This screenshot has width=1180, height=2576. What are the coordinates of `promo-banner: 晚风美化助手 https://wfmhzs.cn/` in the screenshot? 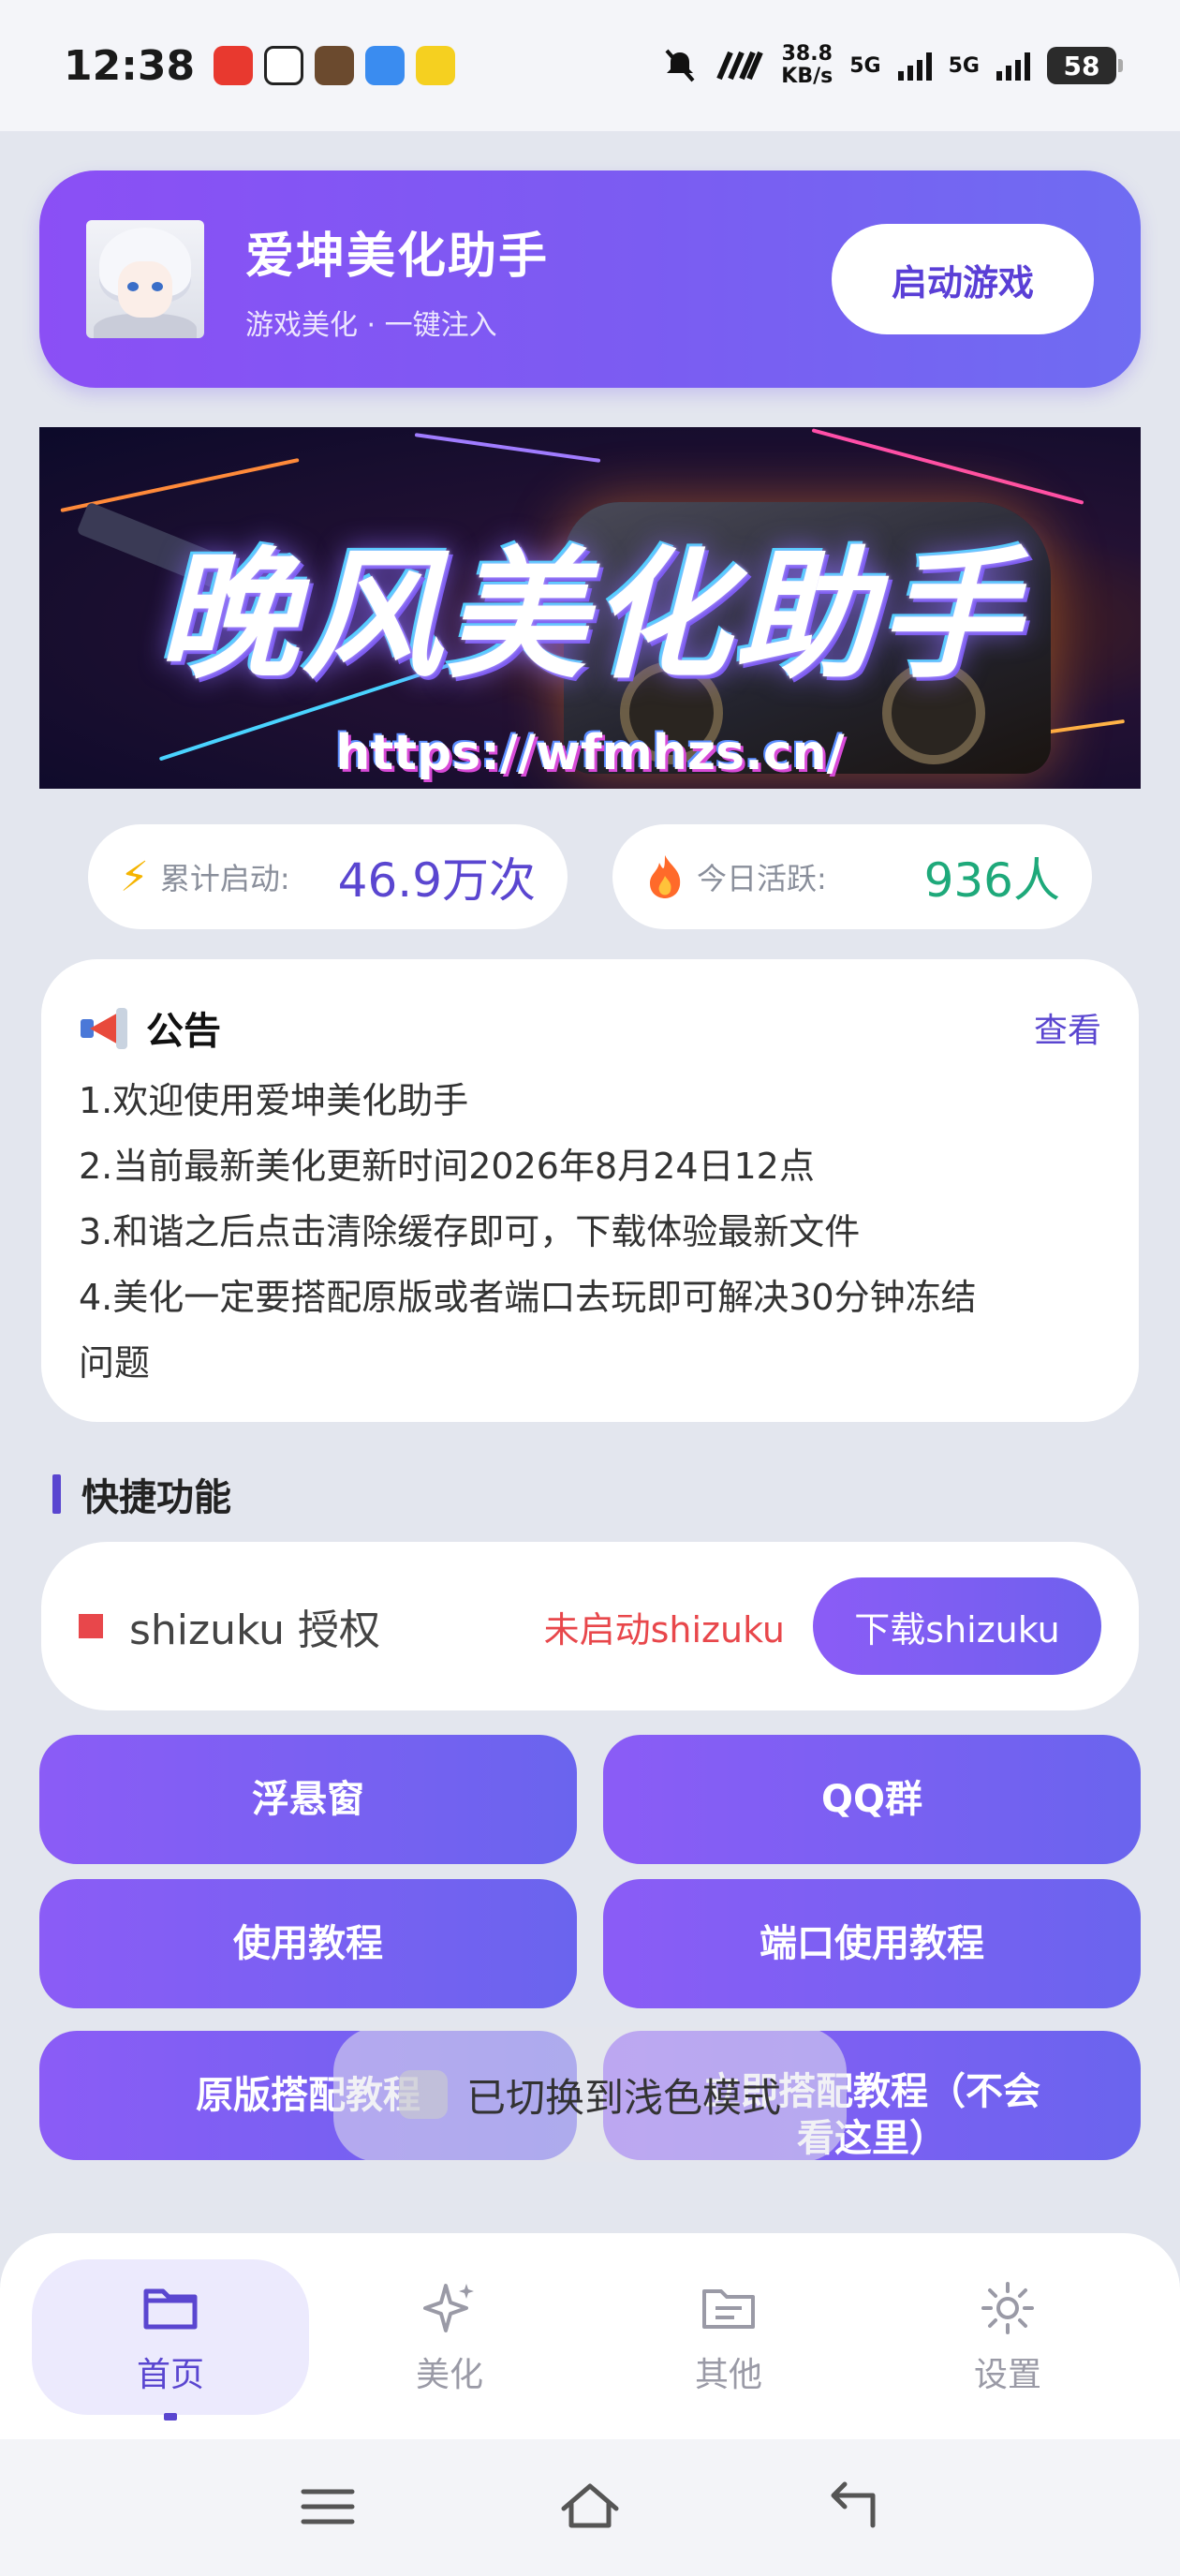 It's located at (590, 608).